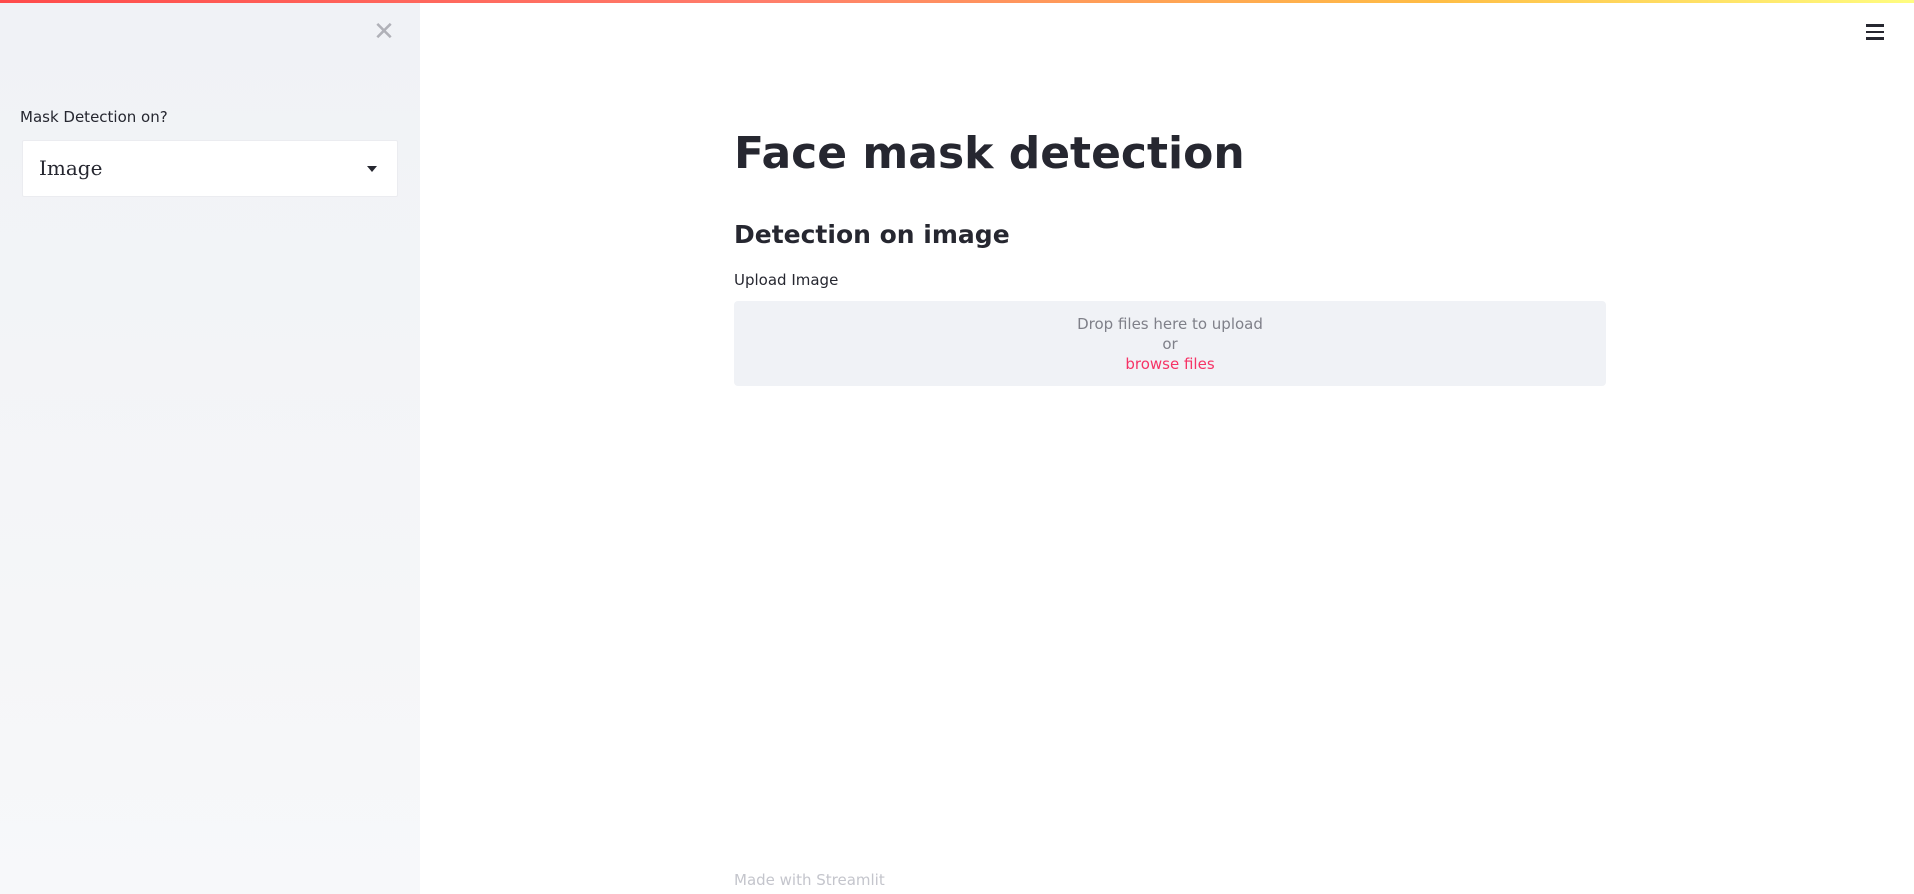 This screenshot has height=894, width=1914. Describe the element at coordinates (71, 168) in the screenshot. I see `select-value: Image` at that location.